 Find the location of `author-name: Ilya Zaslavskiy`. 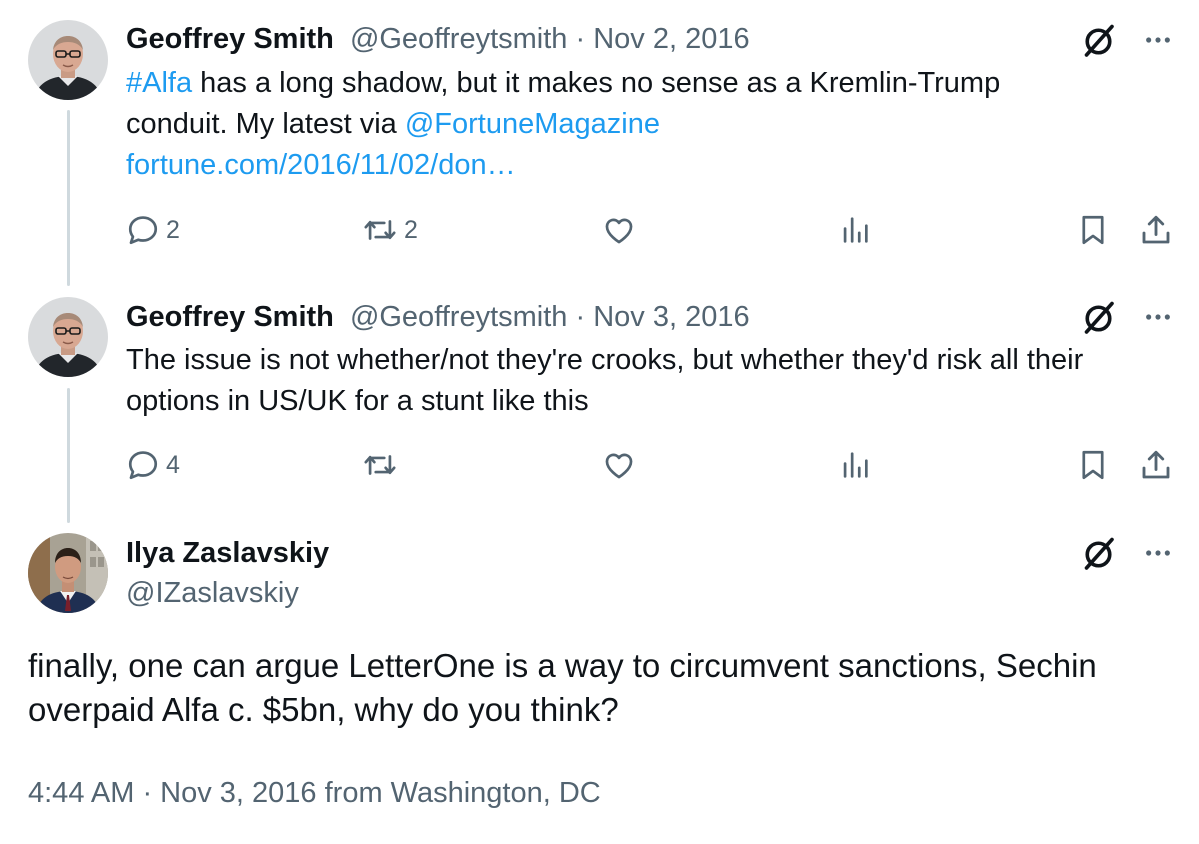

author-name: Ilya Zaslavskiy is located at coordinates (227, 553).